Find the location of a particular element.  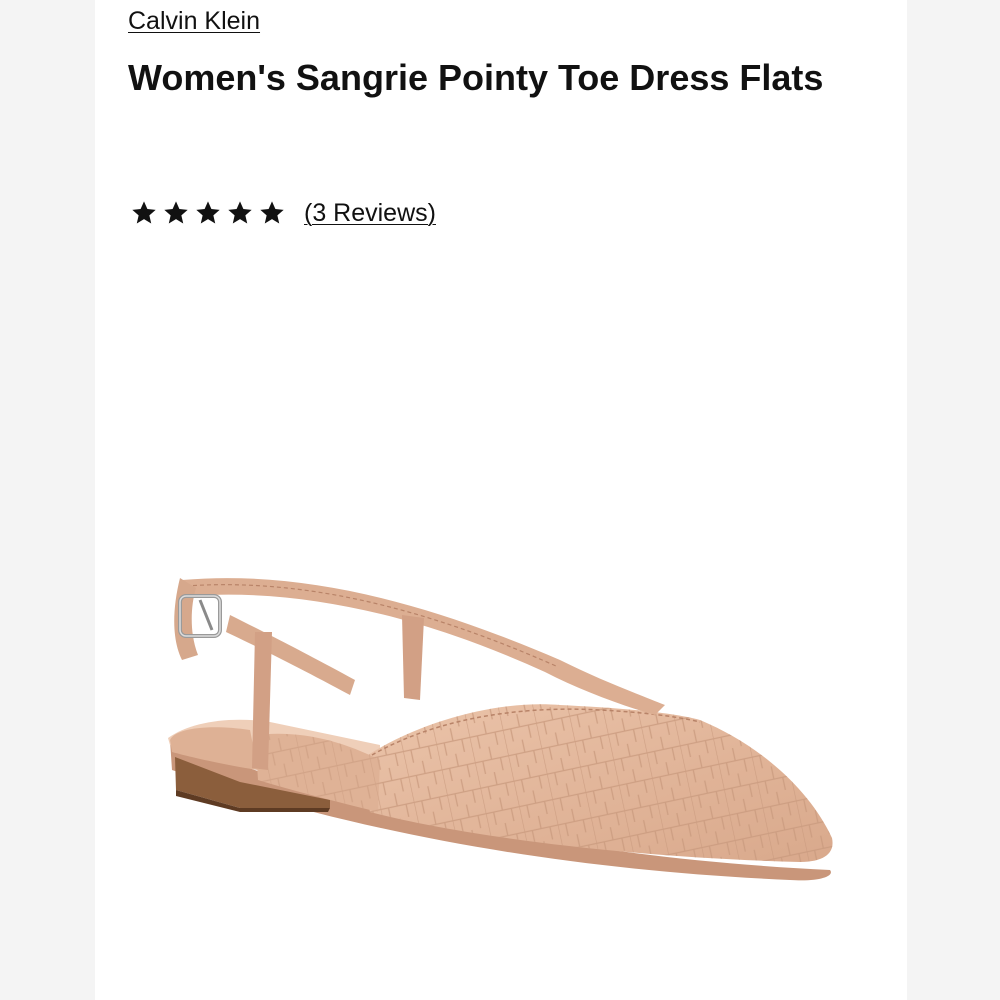

brand-link: Calvin Klein is located at coordinates (194, 21).